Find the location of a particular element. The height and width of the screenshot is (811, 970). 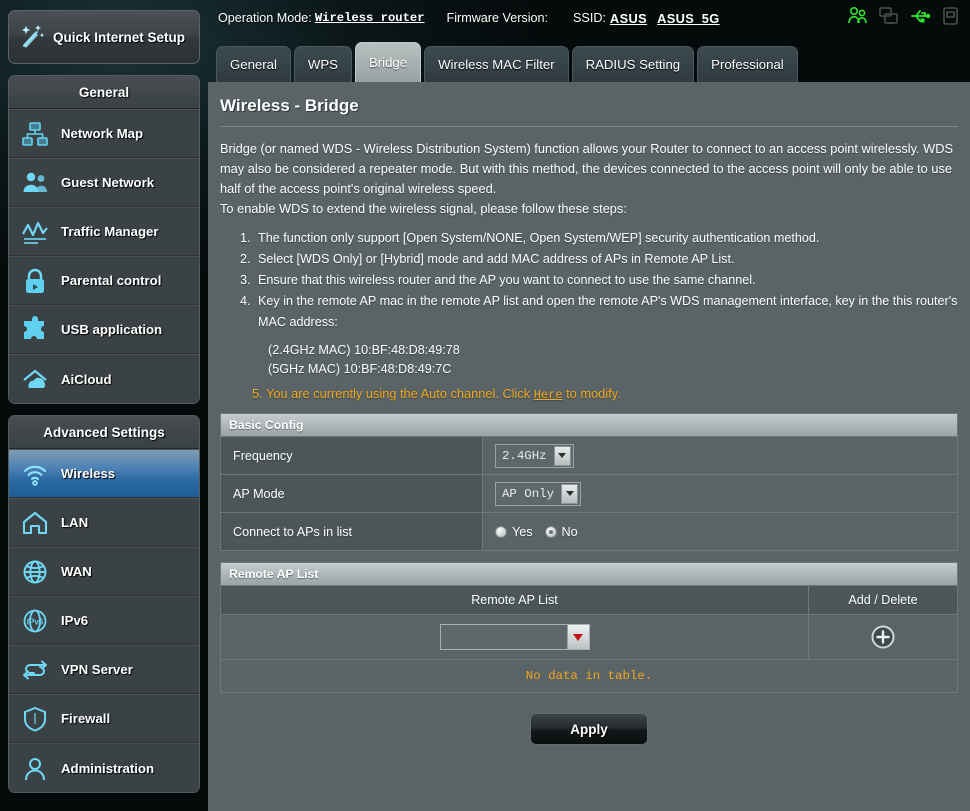

empty-table-message: No data in table. is located at coordinates (589, 675).